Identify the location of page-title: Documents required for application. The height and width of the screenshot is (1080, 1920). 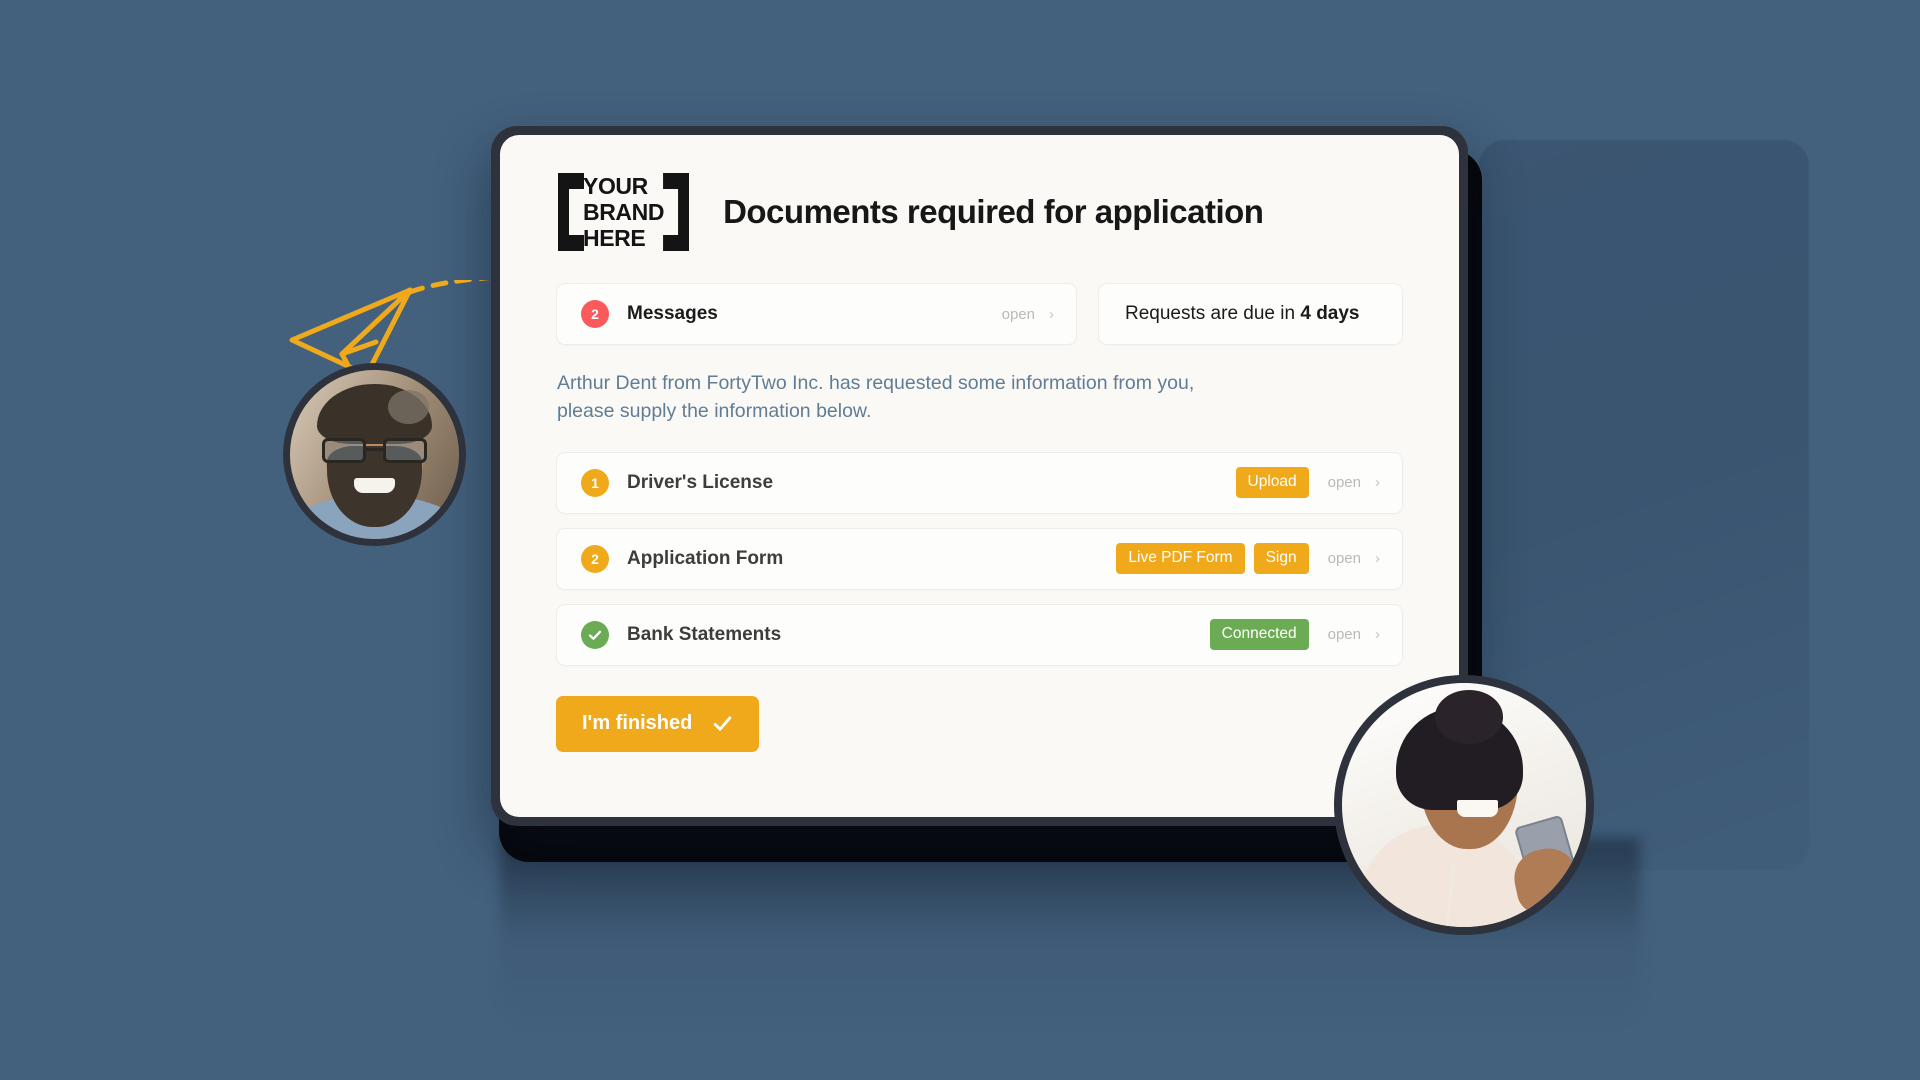
(993, 211).